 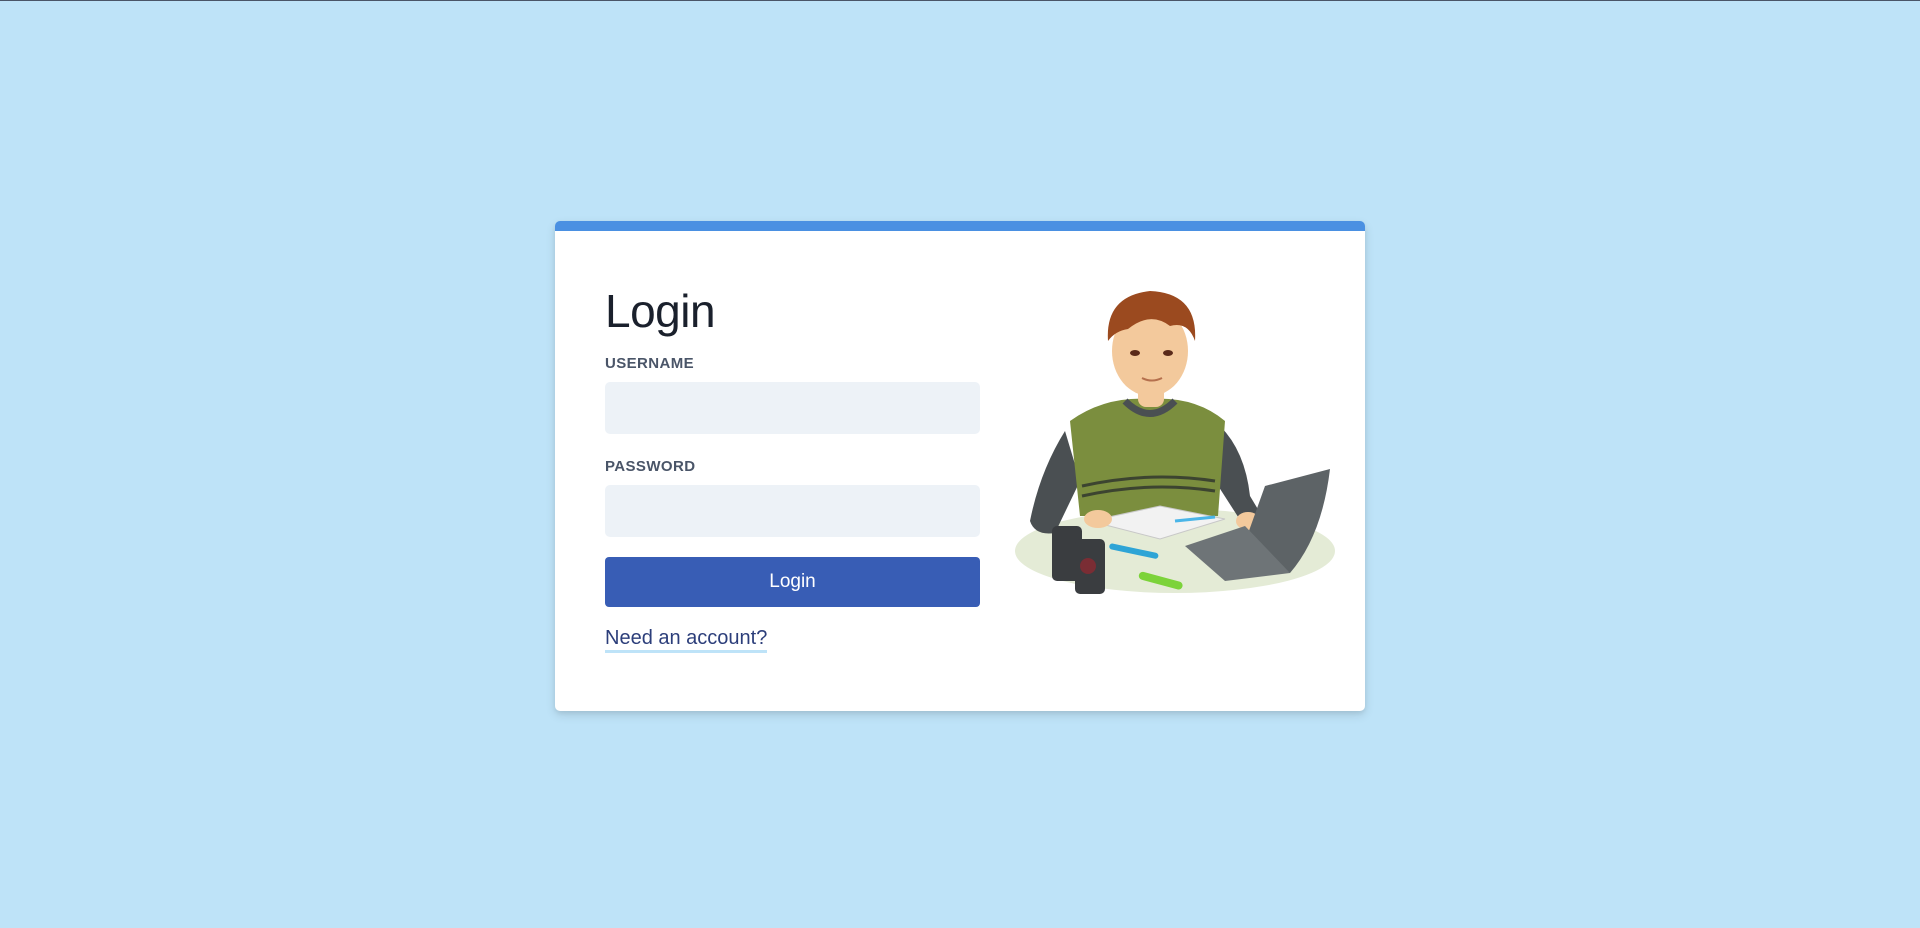 I want to click on login-button: Login, so click(x=792, y=581).